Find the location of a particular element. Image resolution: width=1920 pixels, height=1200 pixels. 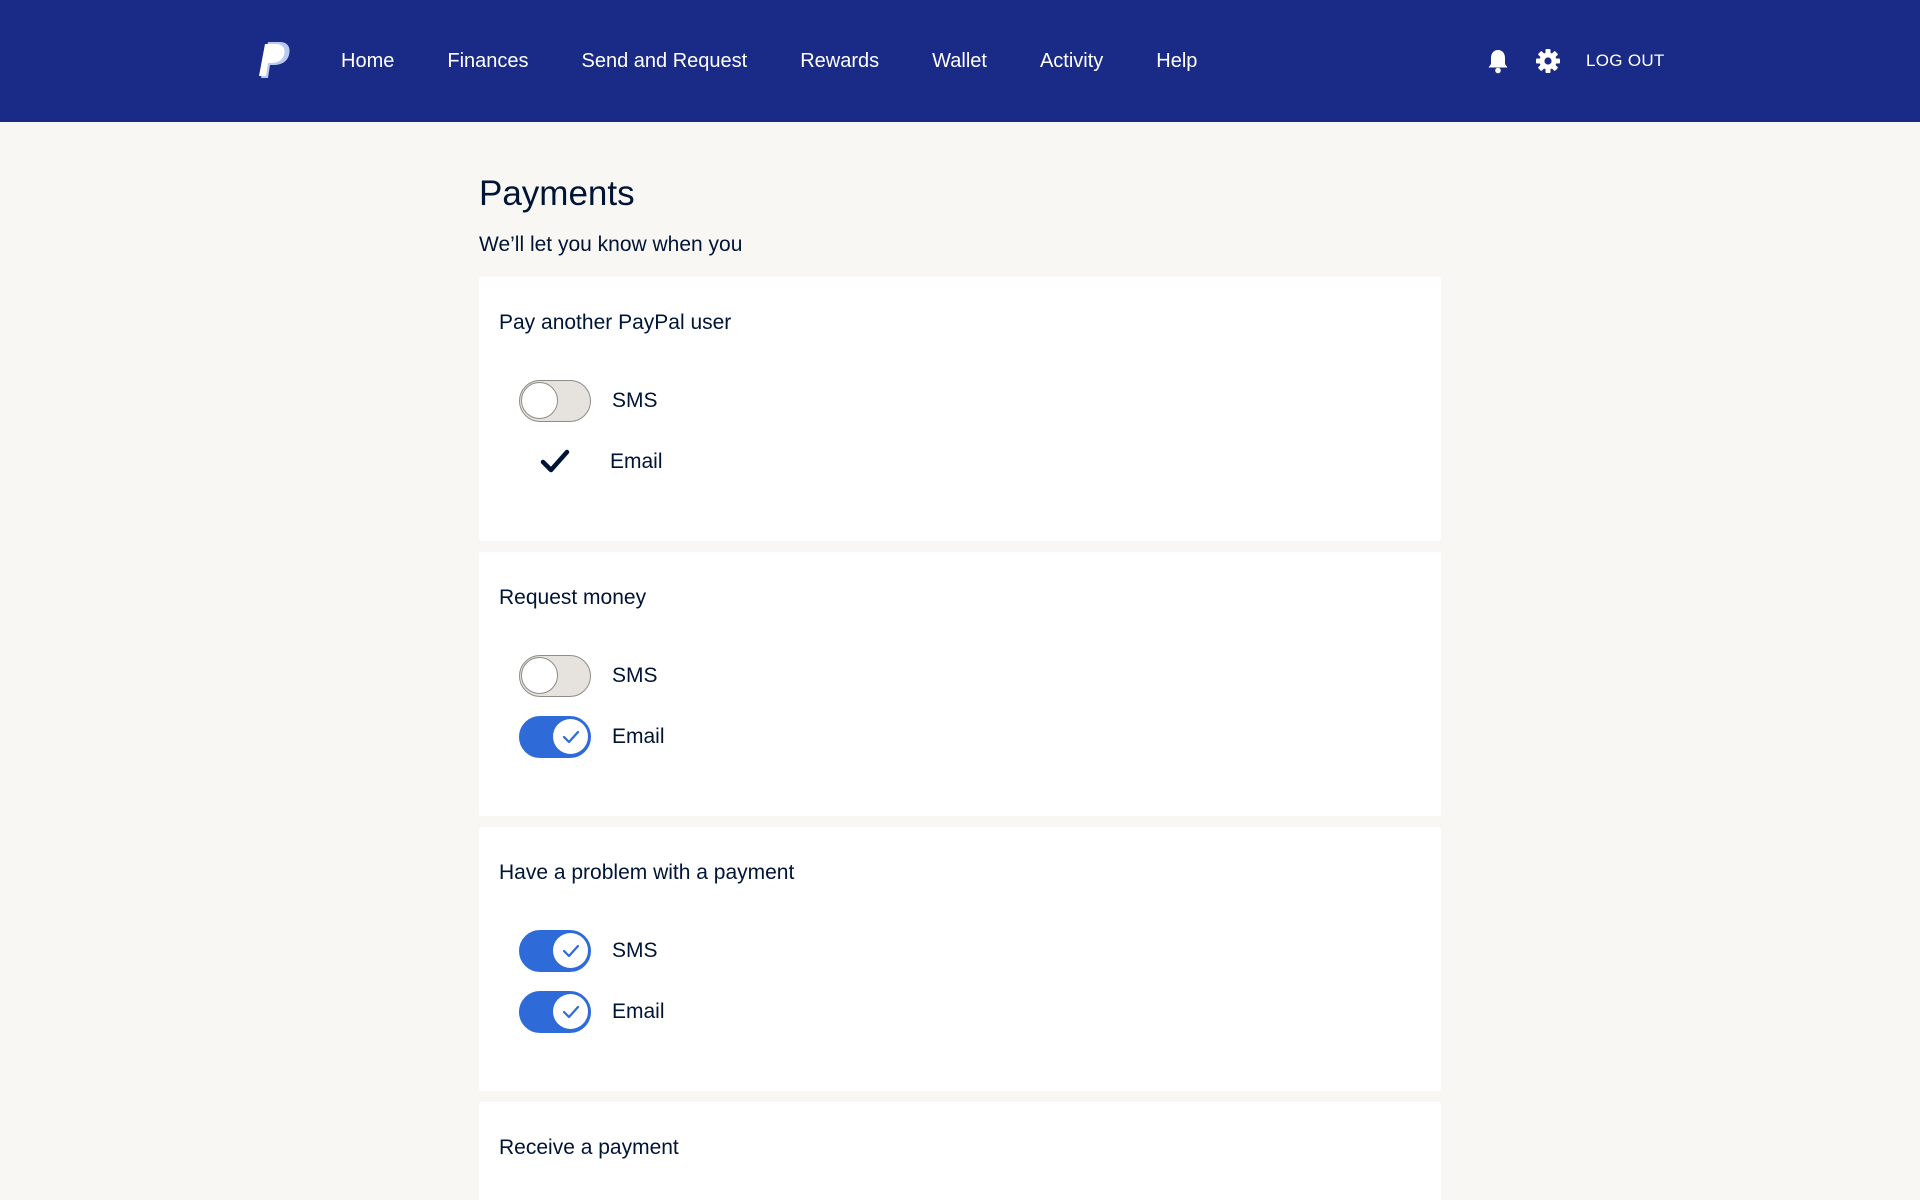

nav-link-finances: Finances is located at coordinates (487, 61).